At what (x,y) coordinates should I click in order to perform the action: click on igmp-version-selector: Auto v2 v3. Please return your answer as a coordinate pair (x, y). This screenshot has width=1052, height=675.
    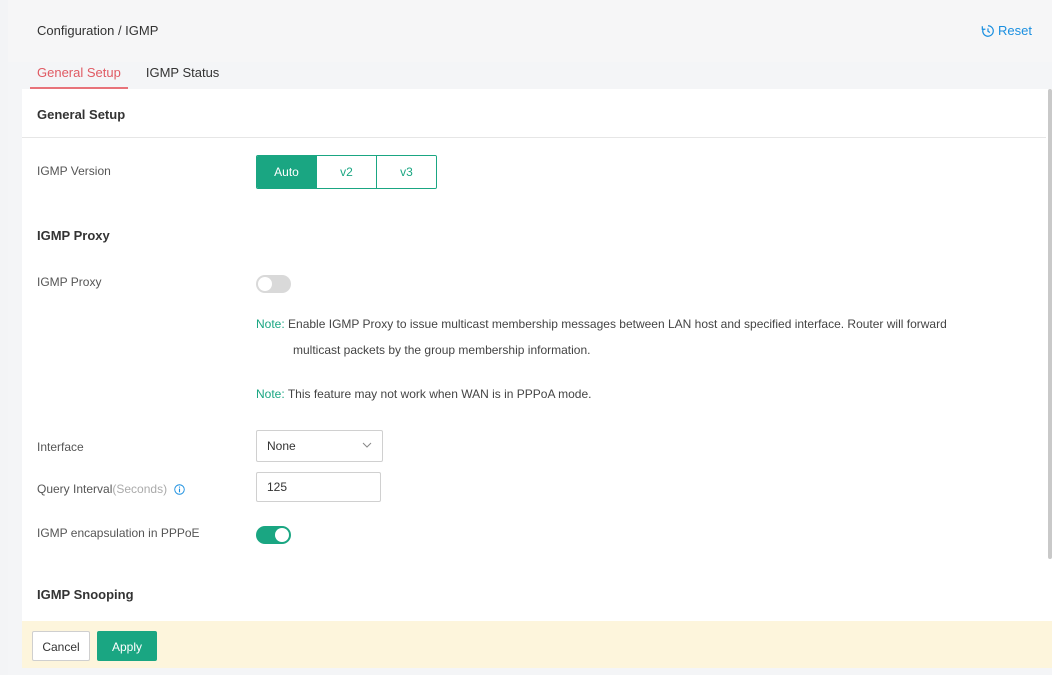
    Looking at the image, I should click on (346, 172).